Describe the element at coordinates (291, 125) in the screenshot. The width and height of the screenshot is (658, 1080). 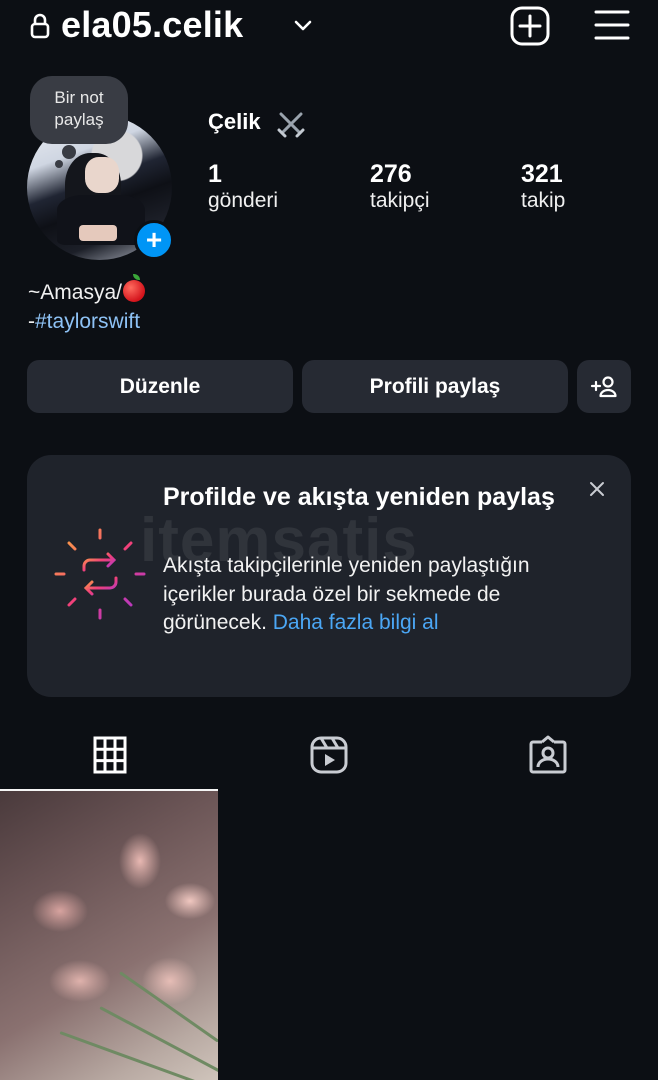
I see `crossed-swords-icon` at that location.